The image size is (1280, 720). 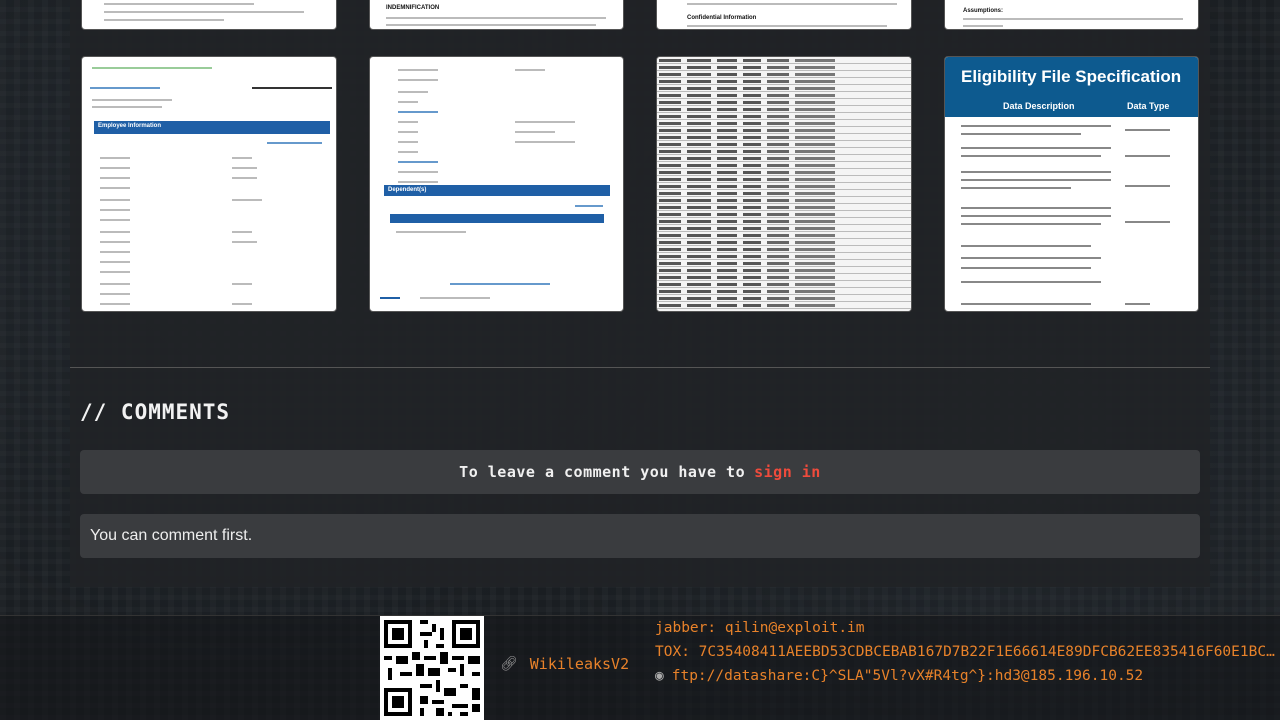 I want to click on spreadsheet-grid, so click(x=784, y=184).